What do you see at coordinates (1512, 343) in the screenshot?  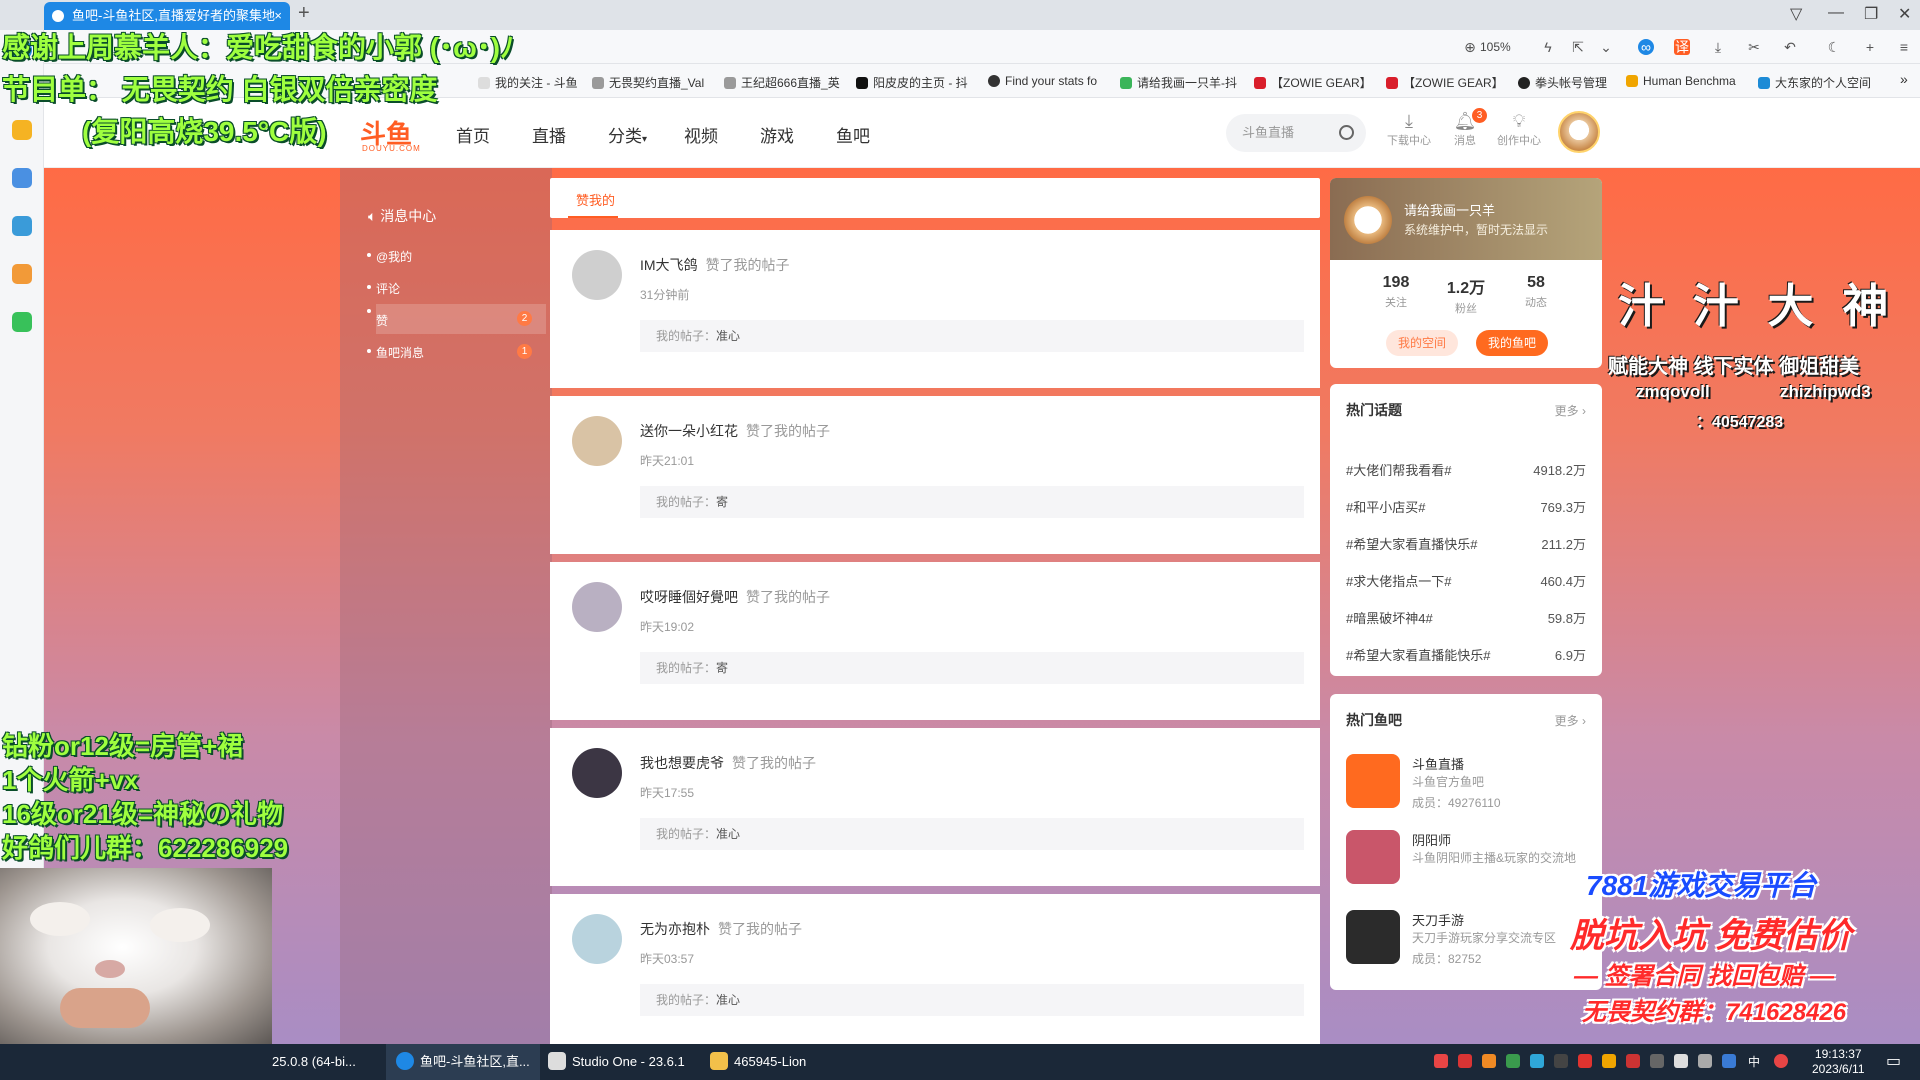 I see `my-fishbar-button: 我的鱼吧` at bounding box center [1512, 343].